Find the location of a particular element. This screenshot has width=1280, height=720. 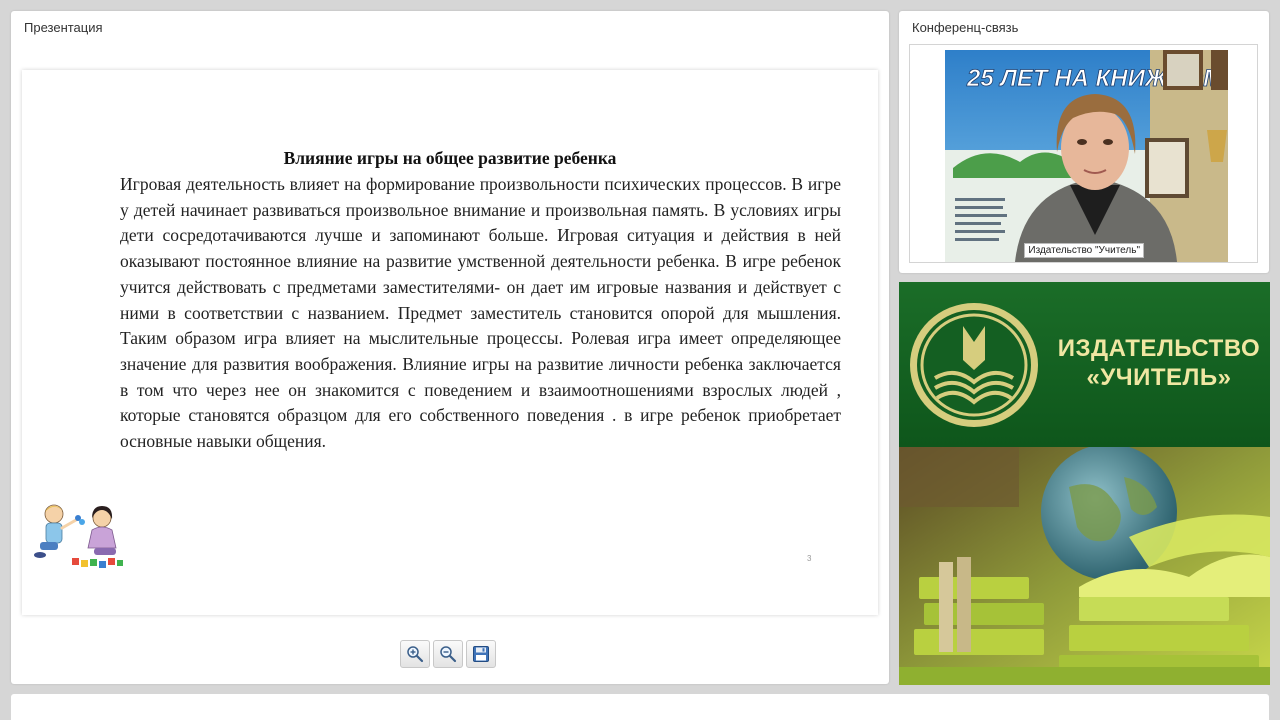

publisher-name-line1: ИЗДАТЕЛЬСТВО is located at coordinates (1159, 348).